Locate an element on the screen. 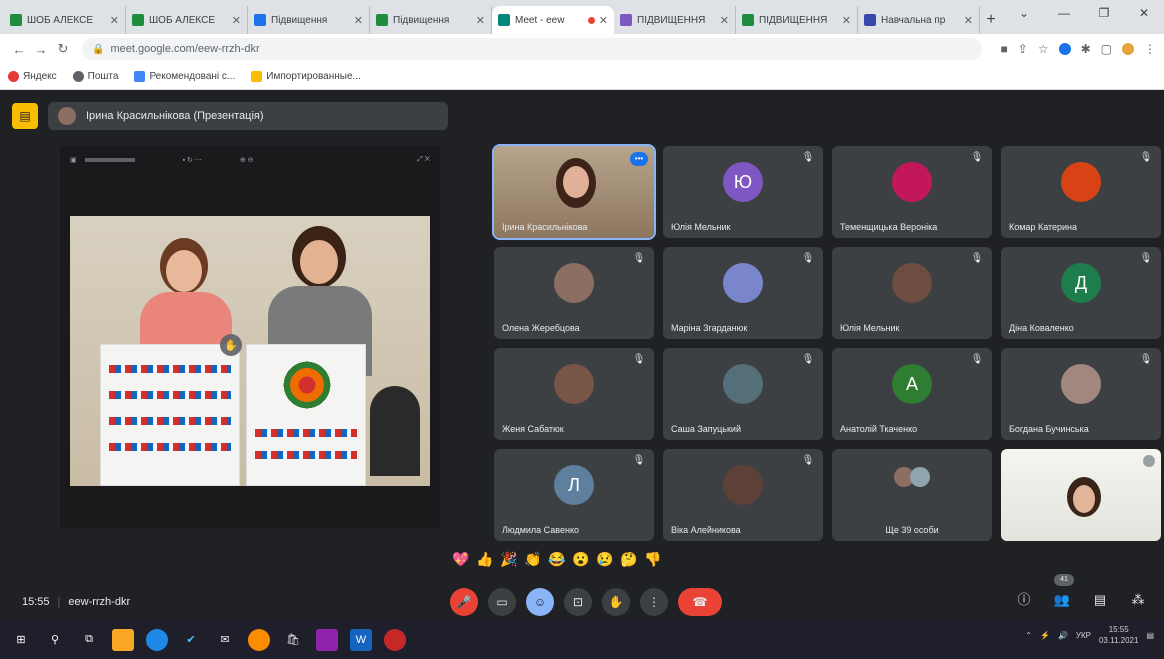 This screenshot has height=659, width=1164. participant-tile: Д 🎙 Діна Коваленко is located at coordinates (1081, 293).